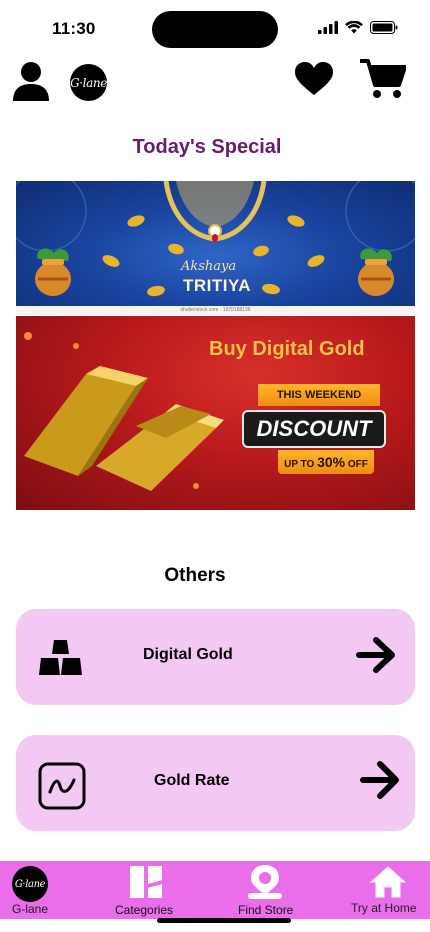  What do you see at coordinates (314, 79) in the screenshot?
I see `wishlist-heart-icon` at bounding box center [314, 79].